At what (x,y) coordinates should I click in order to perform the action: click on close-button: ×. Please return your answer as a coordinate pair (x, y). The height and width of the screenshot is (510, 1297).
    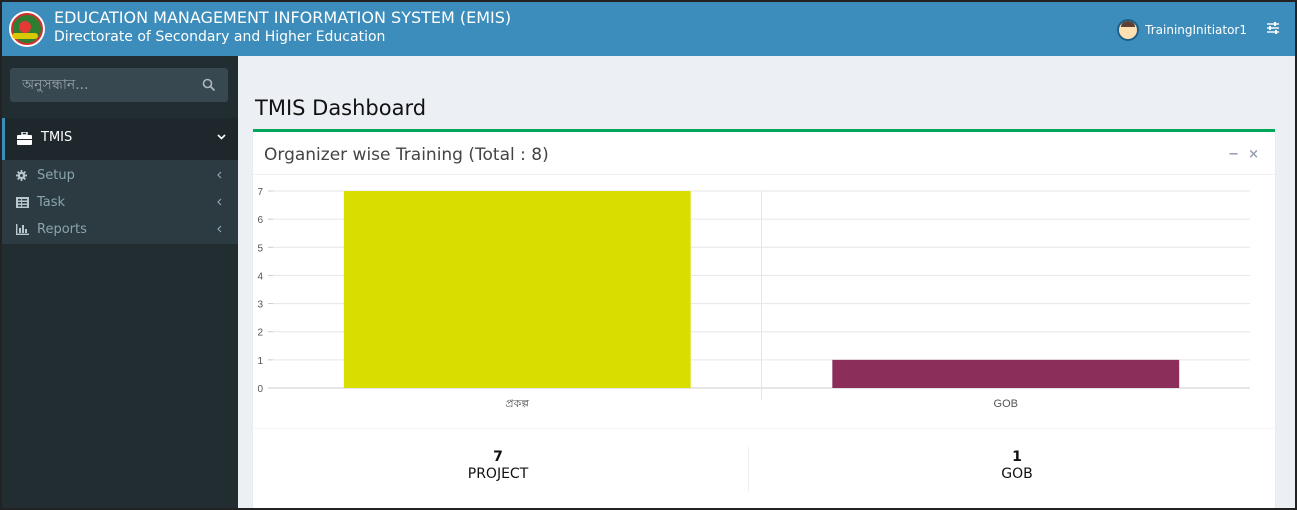
    Looking at the image, I should click on (1253, 154).